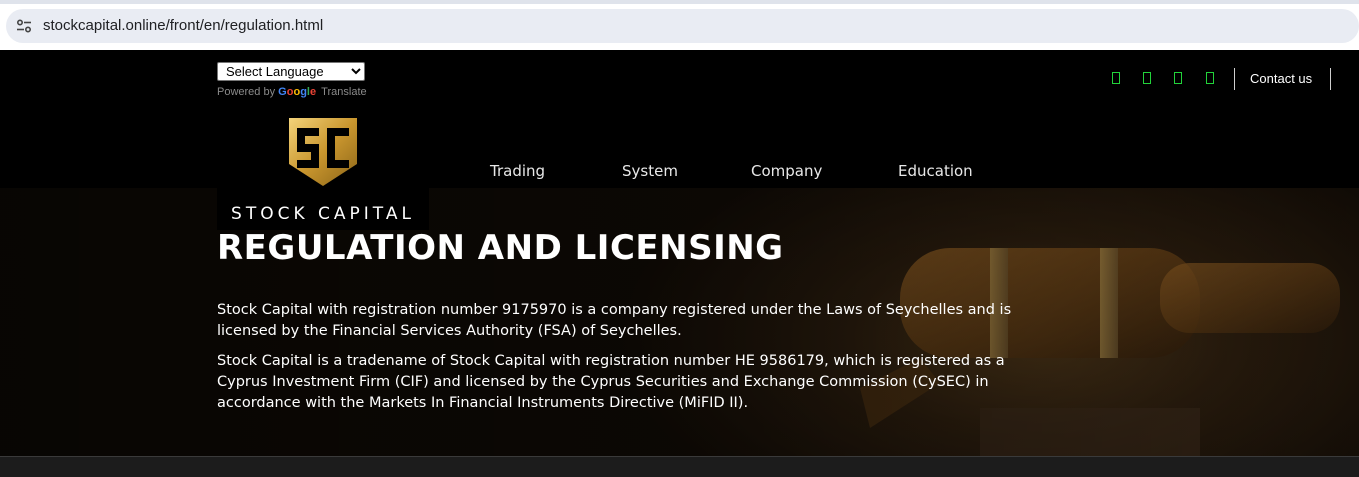  Describe the element at coordinates (679, 2) in the screenshot. I see `tab-strip` at that location.